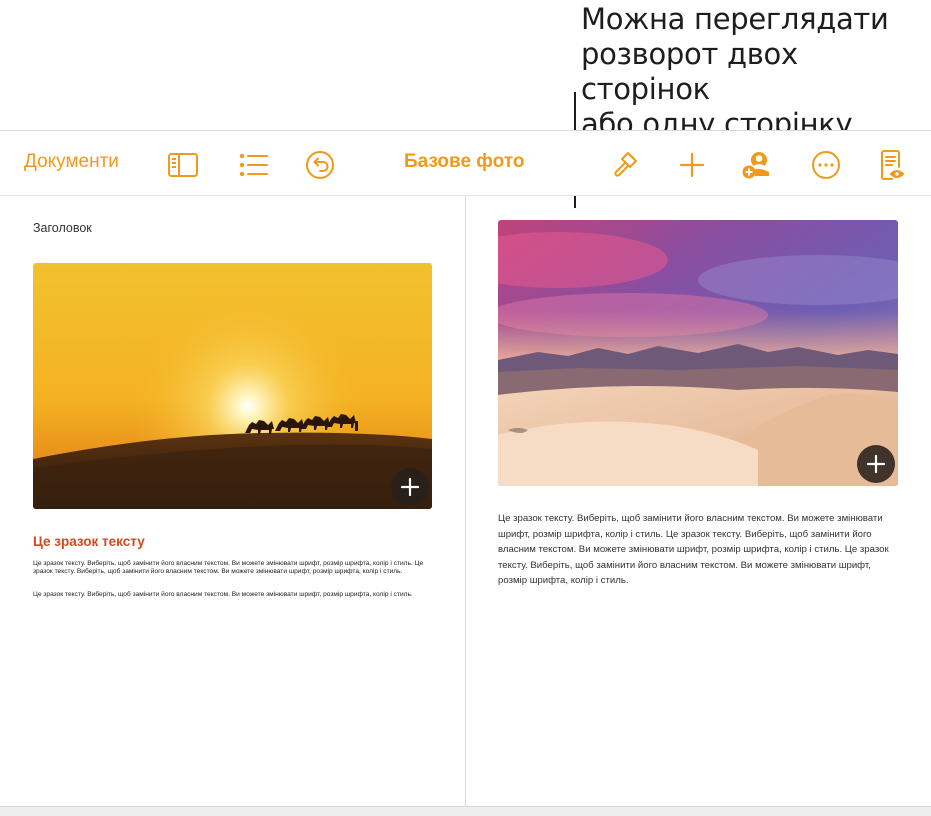 The image size is (931, 816). What do you see at coordinates (183, 165) in the screenshot?
I see `sidebar-icon` at bounding box center [183, 165].